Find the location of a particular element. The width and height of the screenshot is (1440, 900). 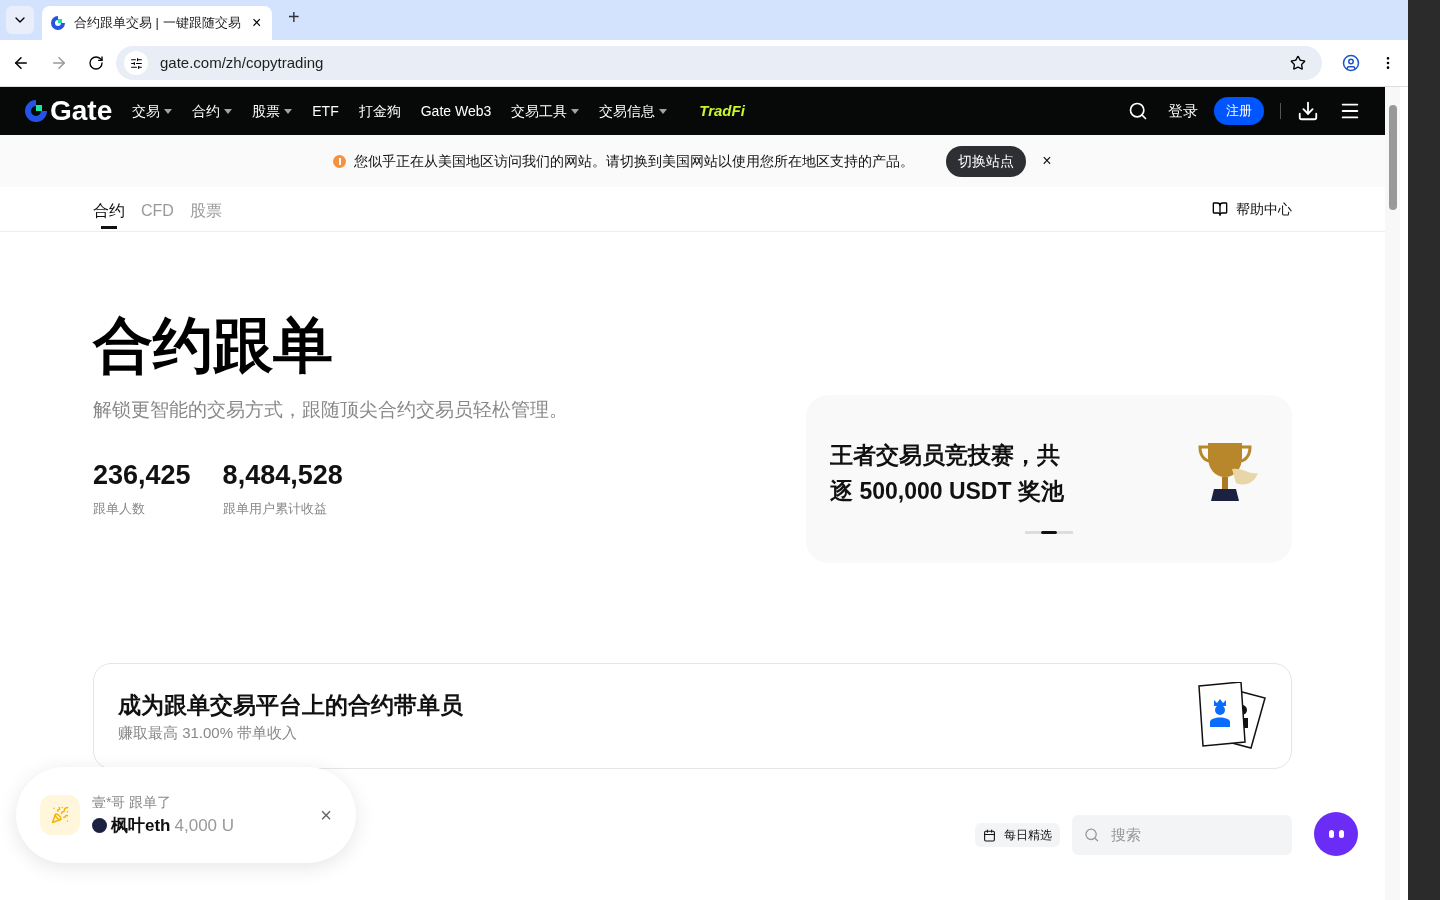

calendar-icon is located at coordinates (989, 835).